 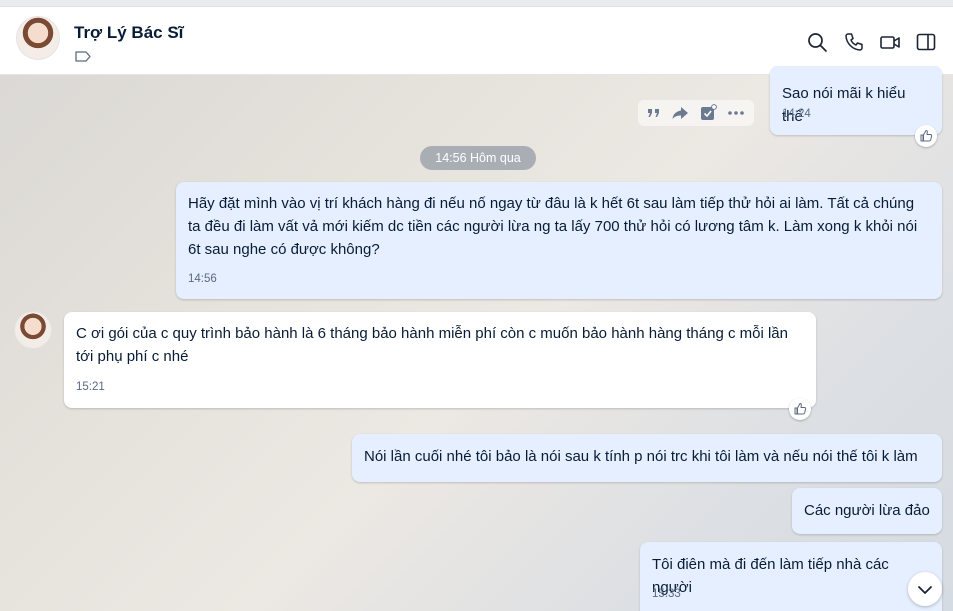 What do you see at coordinates (854, 42) in the screenshot?
I see `phone-icon` at bounding box center [854, 42].